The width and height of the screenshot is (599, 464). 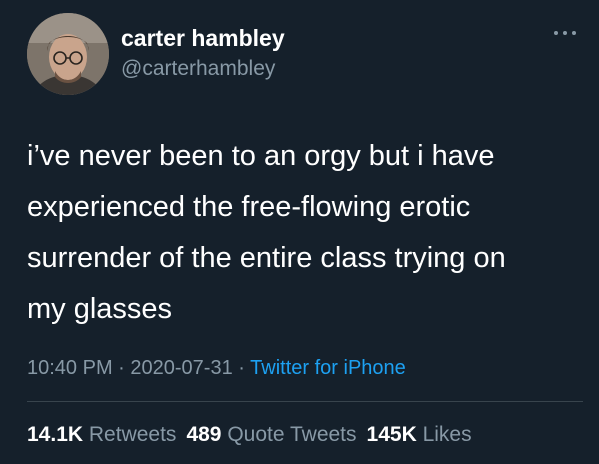 What do you see at coordinates (55, 434) in the screenshot?
I see `retweets-count: 14.1K` at bounding box center [55, 434].